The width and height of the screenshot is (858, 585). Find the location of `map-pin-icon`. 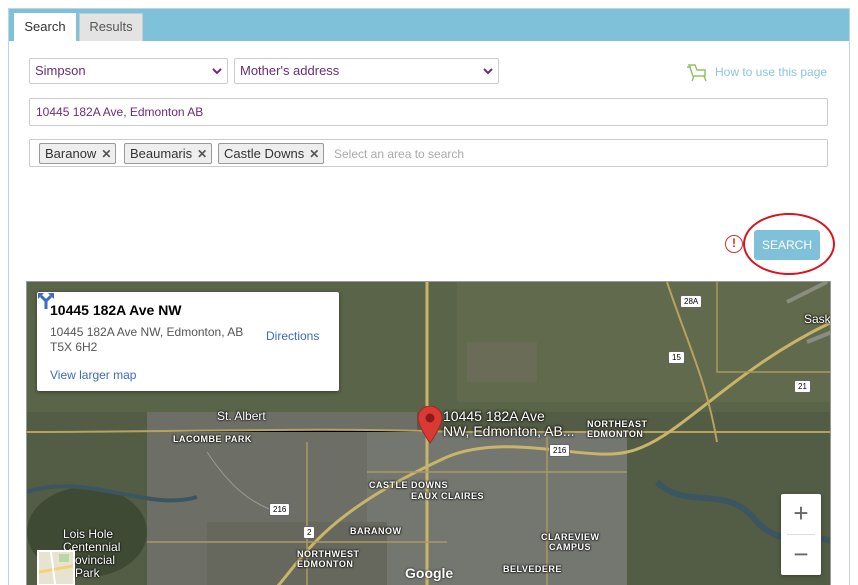

map-pin-icon is located at coordinates (430, 425).